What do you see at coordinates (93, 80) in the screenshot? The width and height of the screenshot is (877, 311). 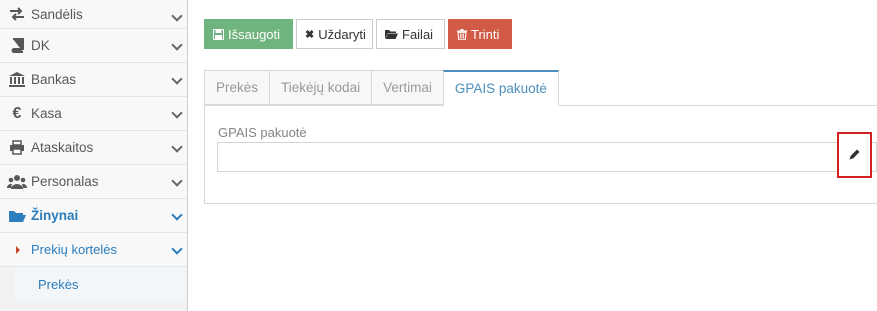 I see `sidebar-item-bankas: Bankas` at bounding box center [93, 80].